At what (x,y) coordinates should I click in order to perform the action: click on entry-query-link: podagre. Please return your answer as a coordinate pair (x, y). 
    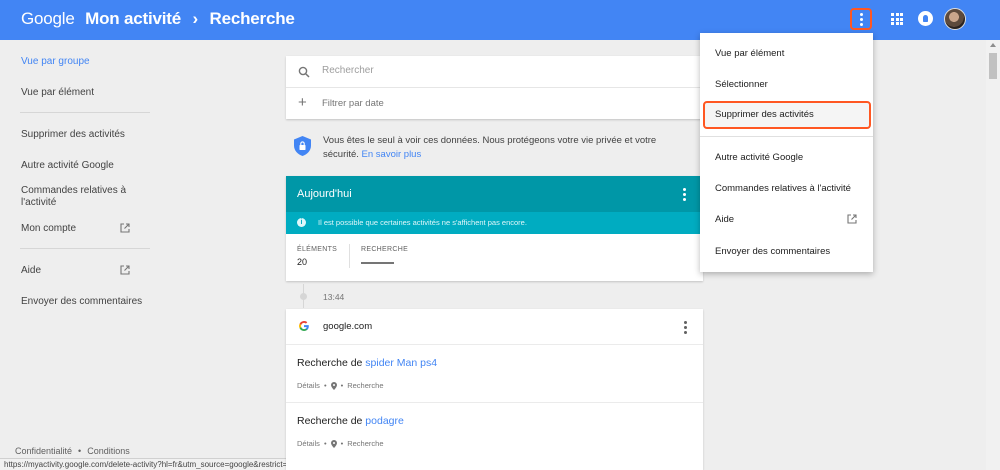
    Looking at the image, I should click on (384, 421).